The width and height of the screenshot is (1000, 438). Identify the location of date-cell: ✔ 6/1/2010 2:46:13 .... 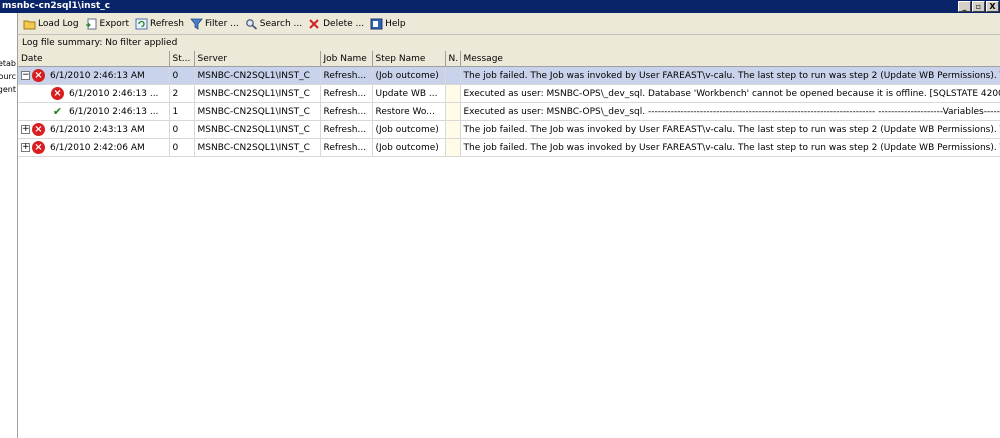
(94, 111).